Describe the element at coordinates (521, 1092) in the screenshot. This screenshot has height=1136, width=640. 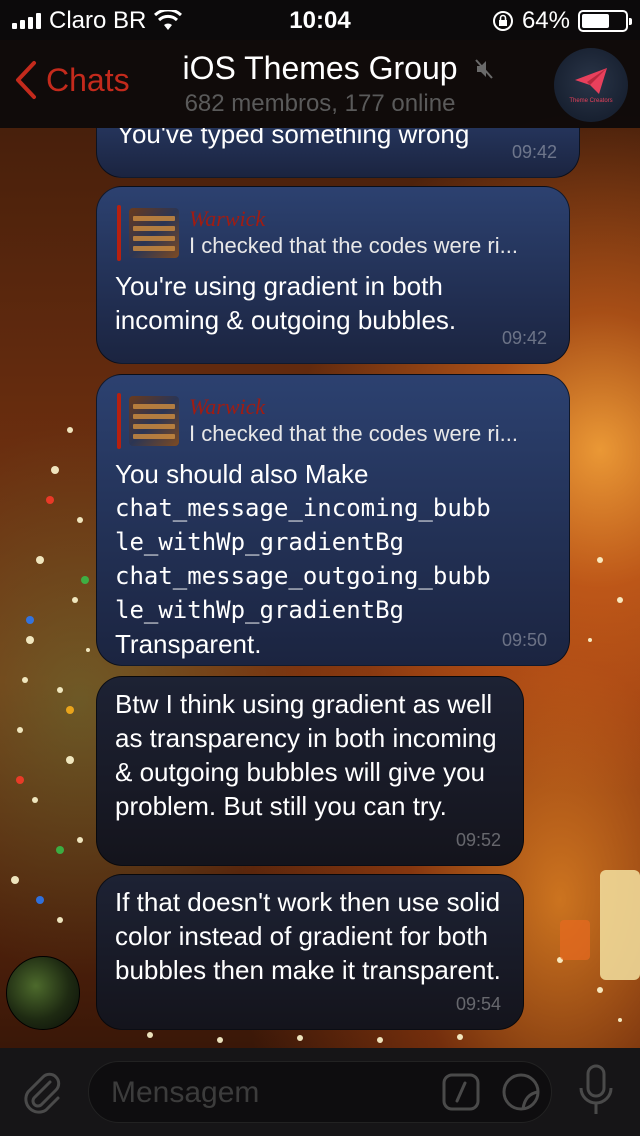
I see `sticker-icon` at that location.